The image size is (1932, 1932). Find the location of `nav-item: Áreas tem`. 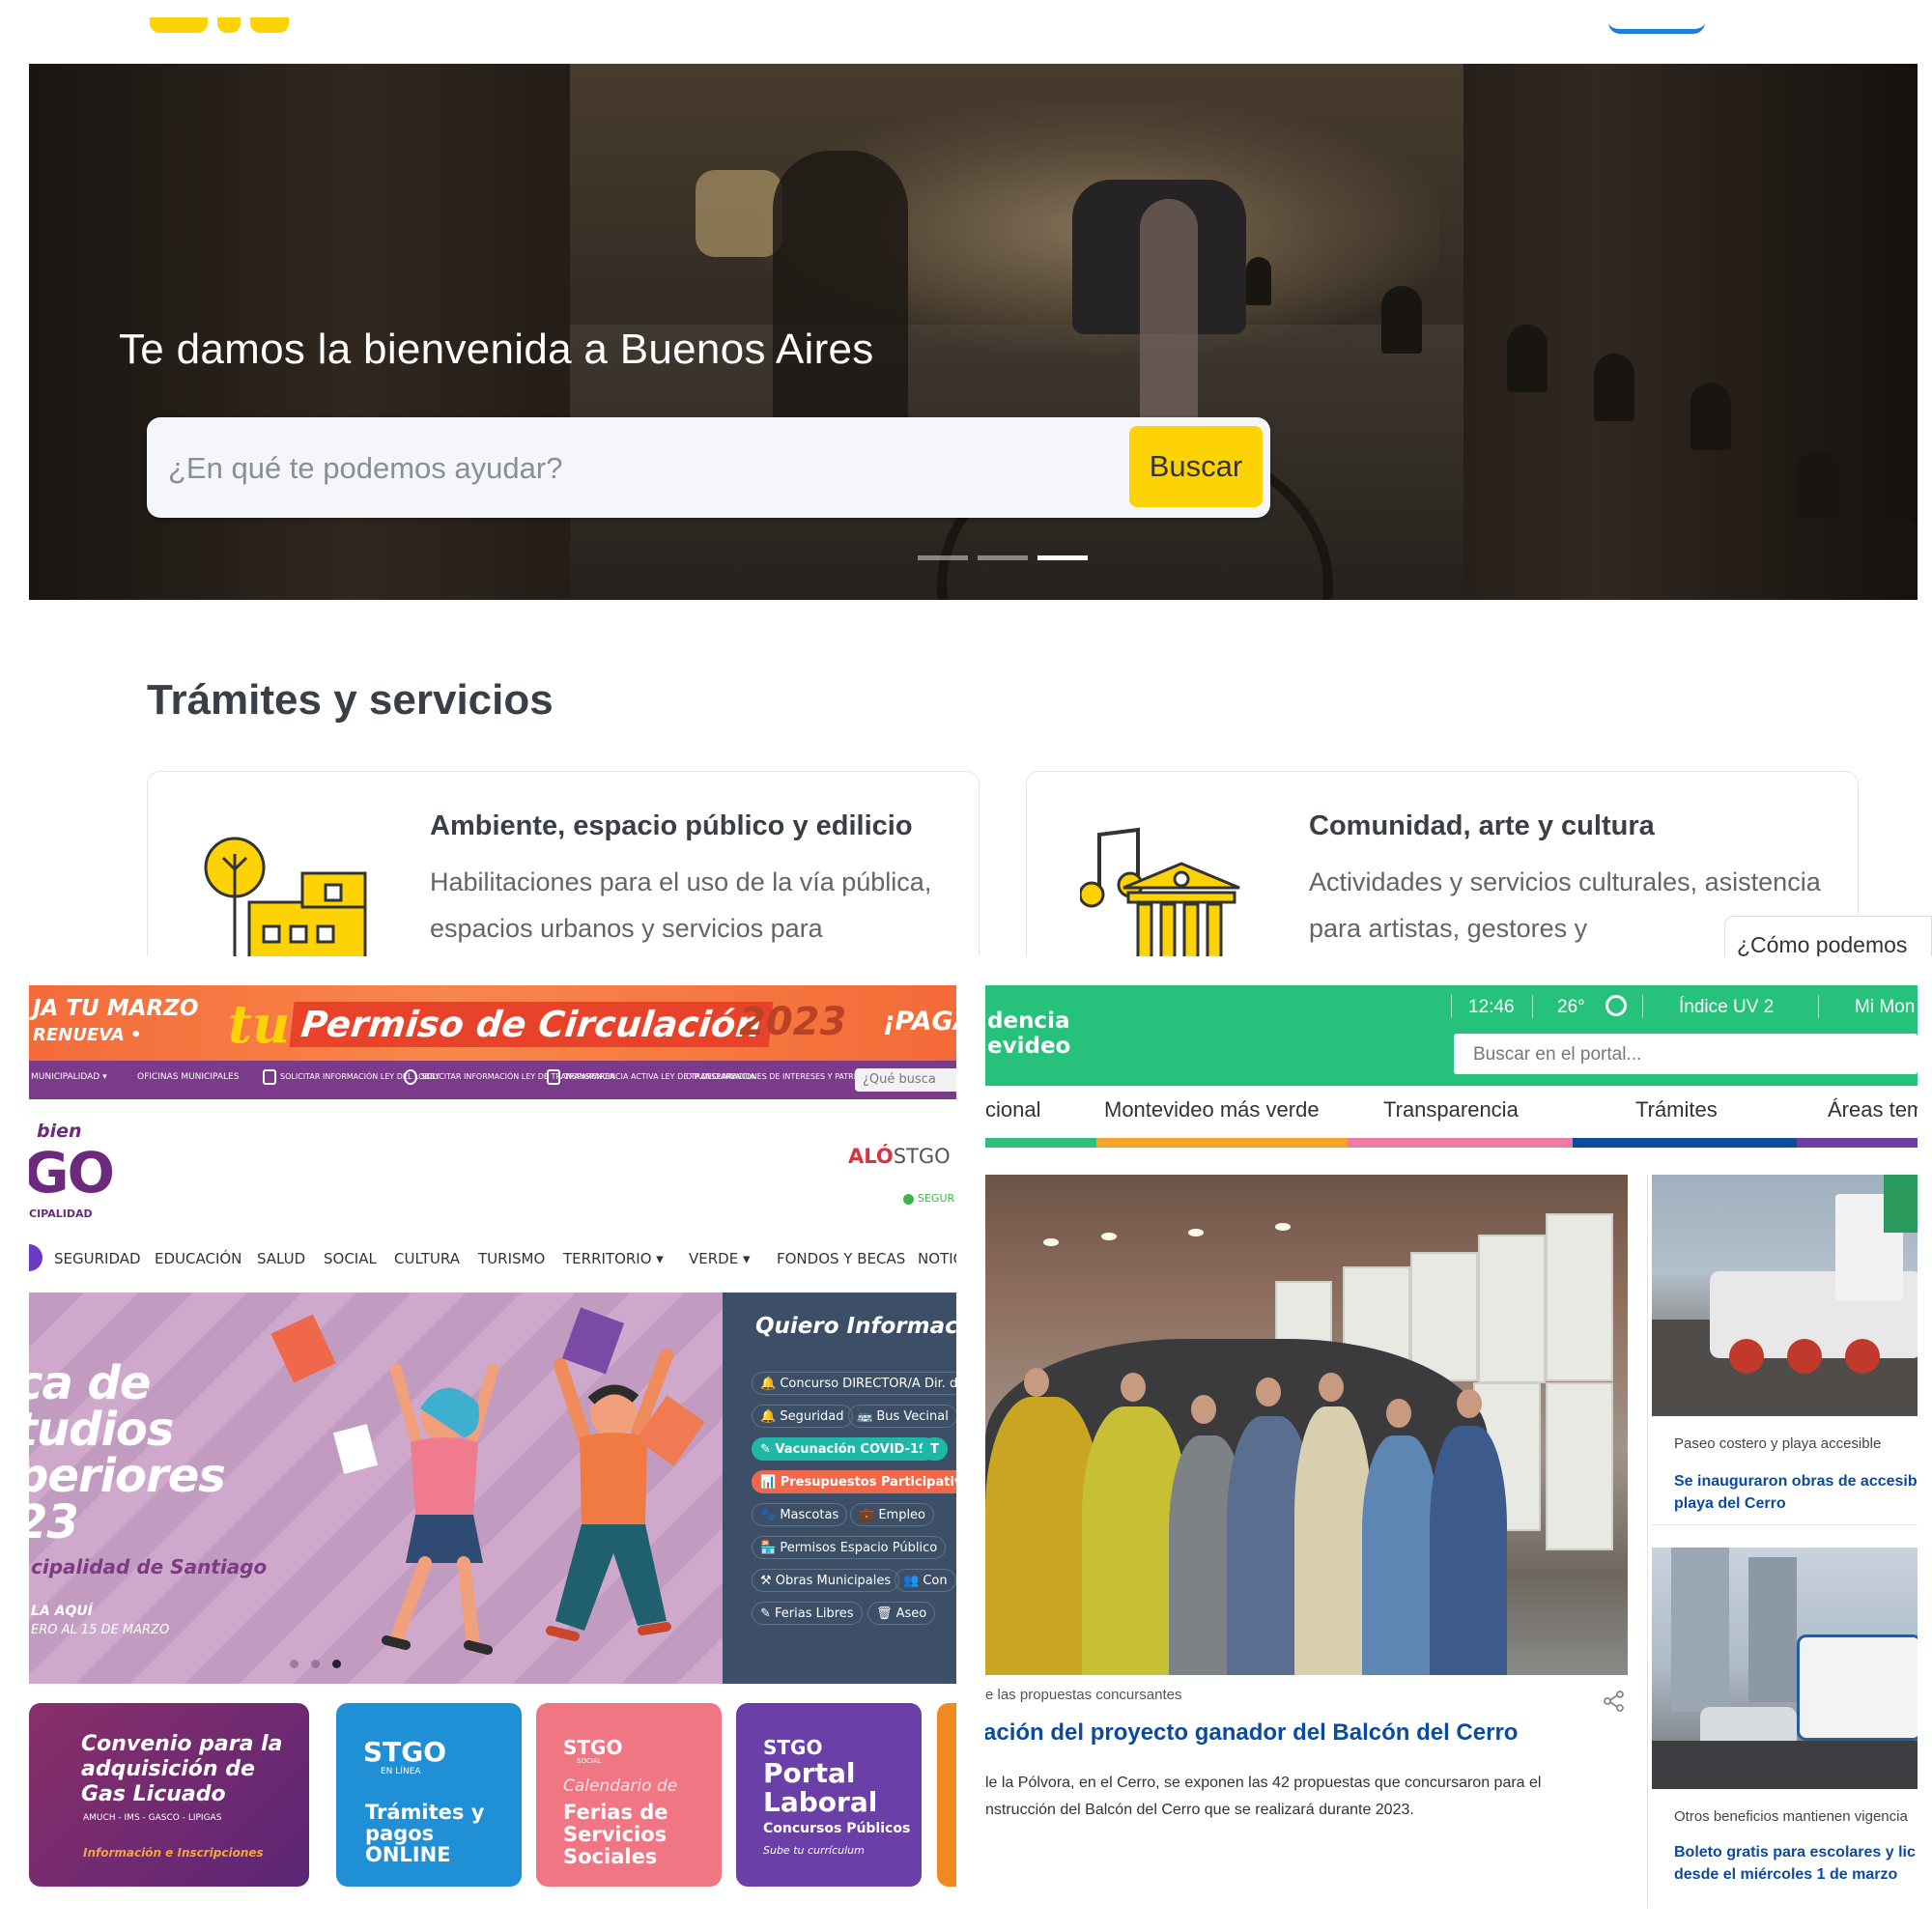

nav-item: Áreas tem is located at coordinates (1873, 1109).